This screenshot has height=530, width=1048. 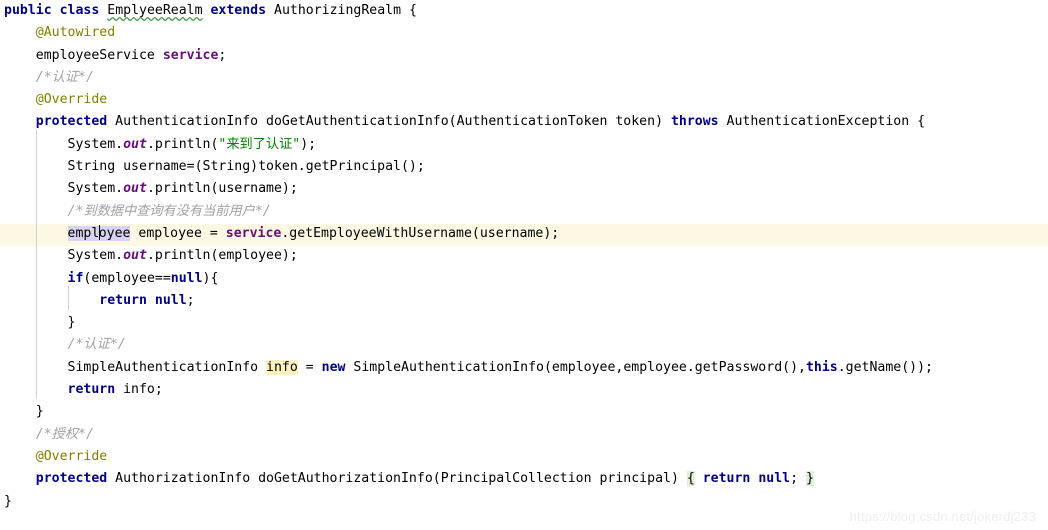 What do you see at coordinates (524, 212) in the screenshot?
I see `code-line: /*到数据中查询有没有当前用户*/` at bounding box center [524, 212].